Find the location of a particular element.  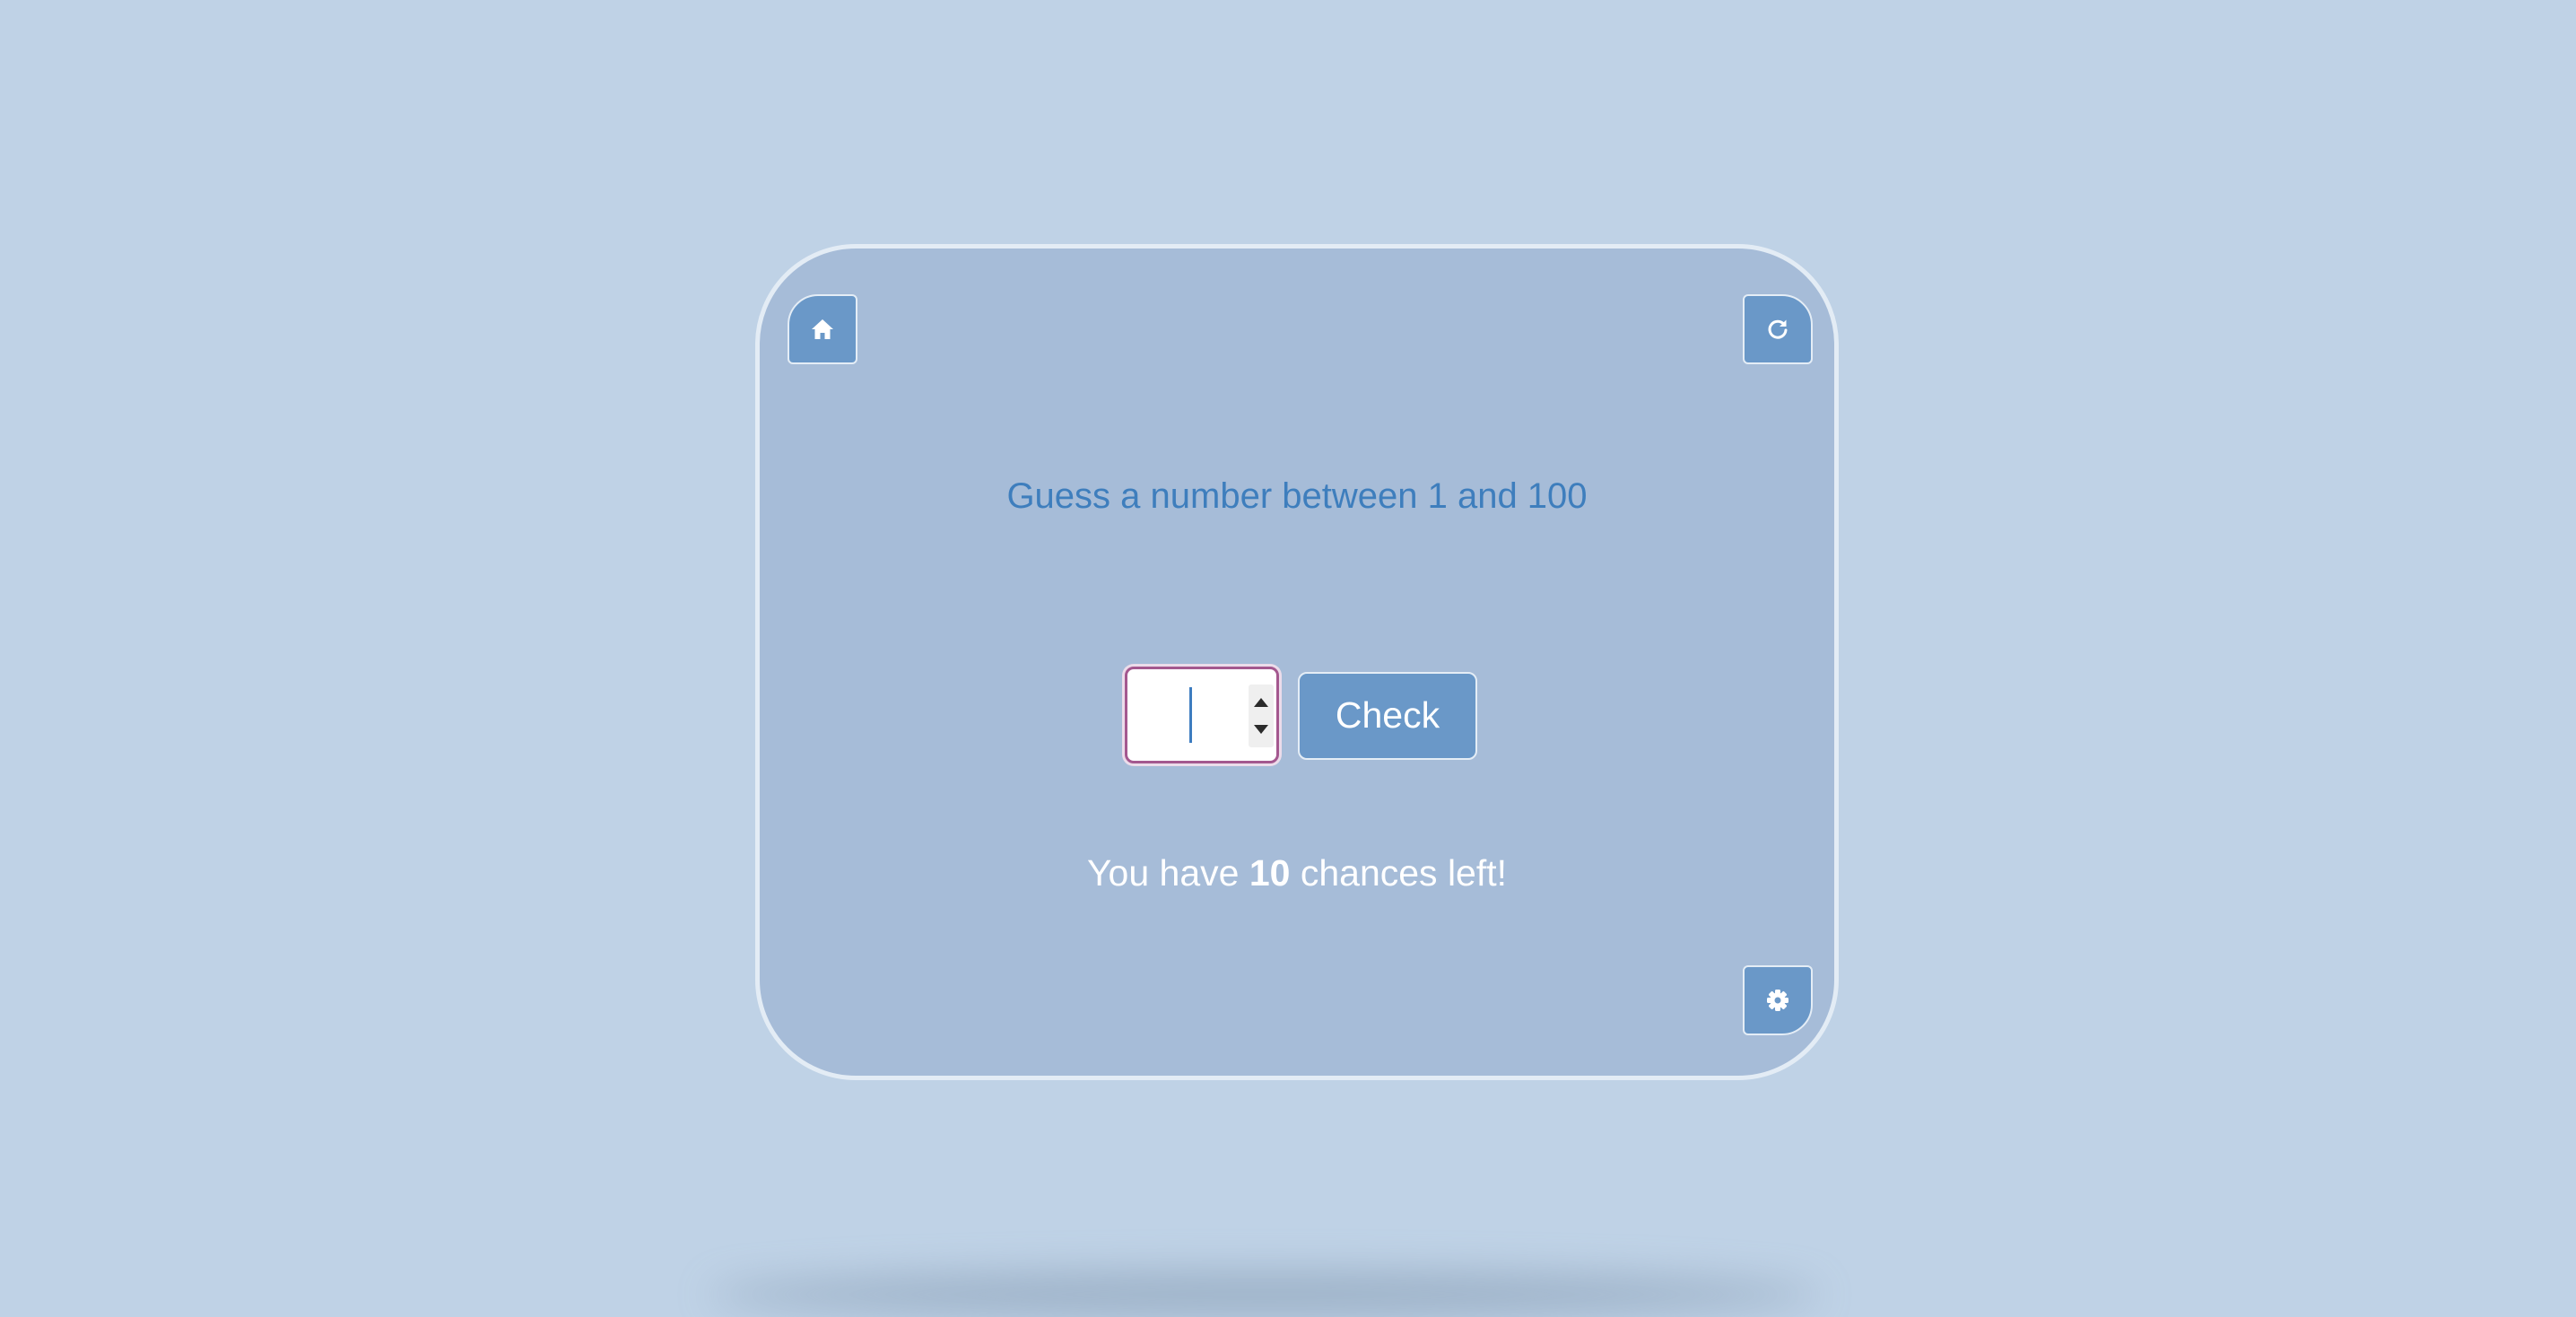

chances-count: 10 is located at coordinates (1270, 873).